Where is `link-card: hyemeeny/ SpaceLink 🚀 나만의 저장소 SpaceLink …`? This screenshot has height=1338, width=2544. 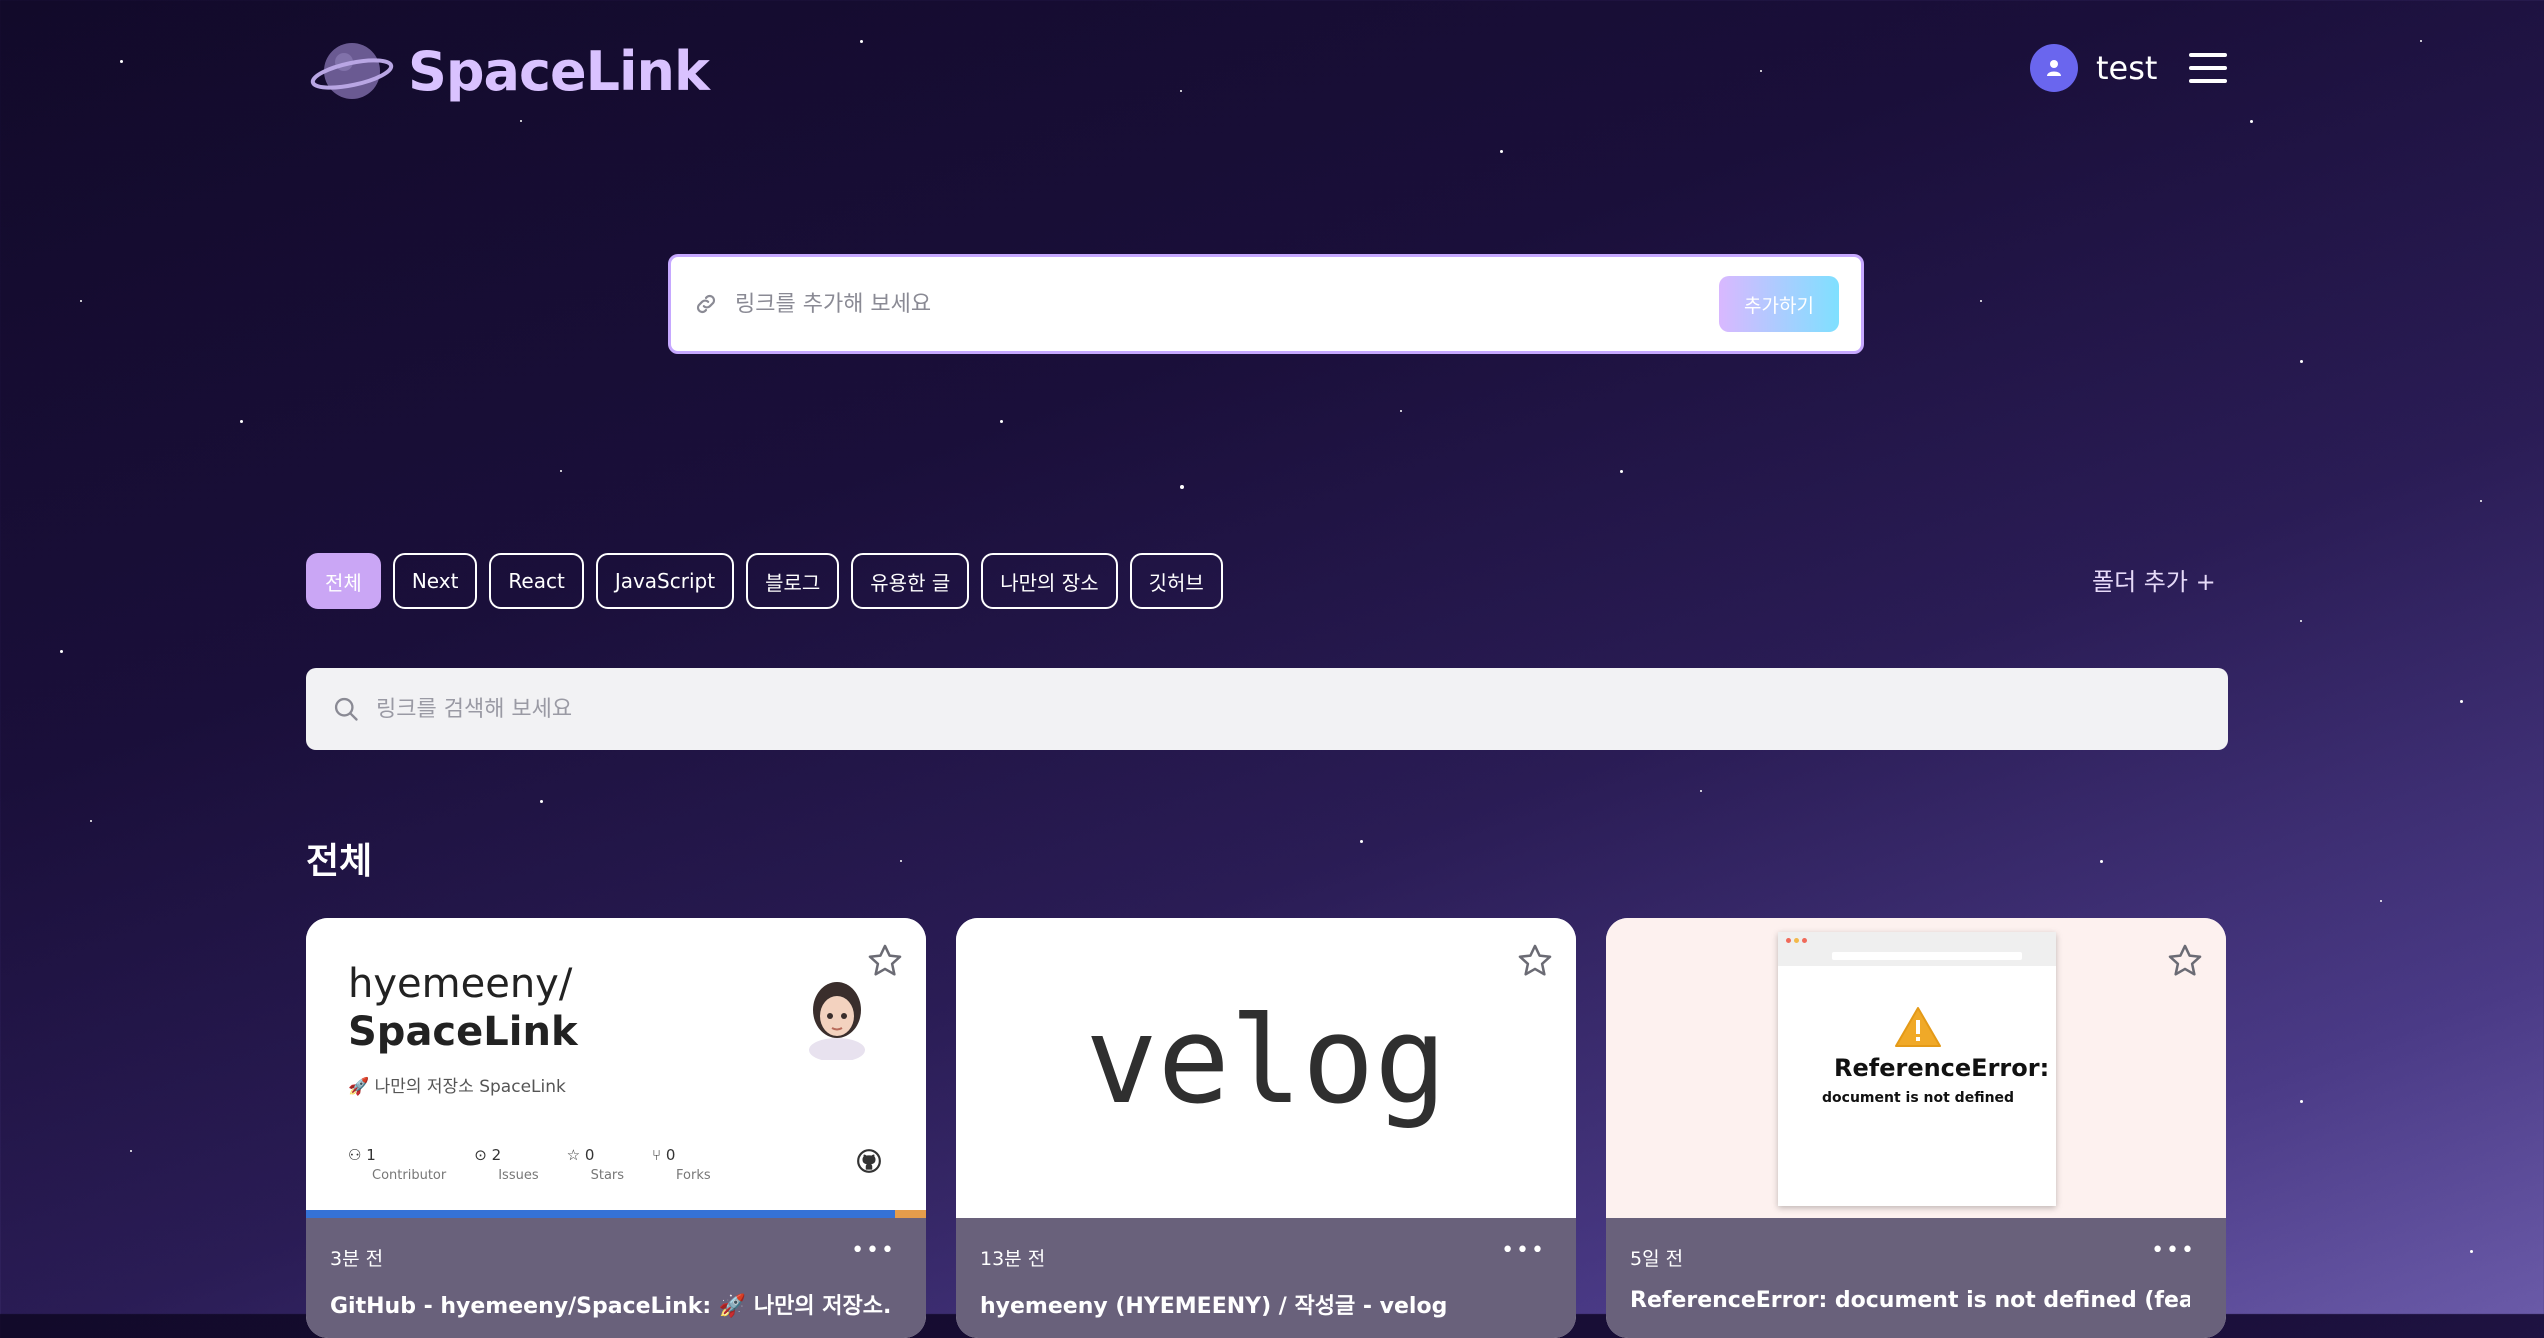
link-card: hyemeeny/ SpaceLink 🚀 나만의 저장소 SpaceLink … is located at coordinates (616, 1128).